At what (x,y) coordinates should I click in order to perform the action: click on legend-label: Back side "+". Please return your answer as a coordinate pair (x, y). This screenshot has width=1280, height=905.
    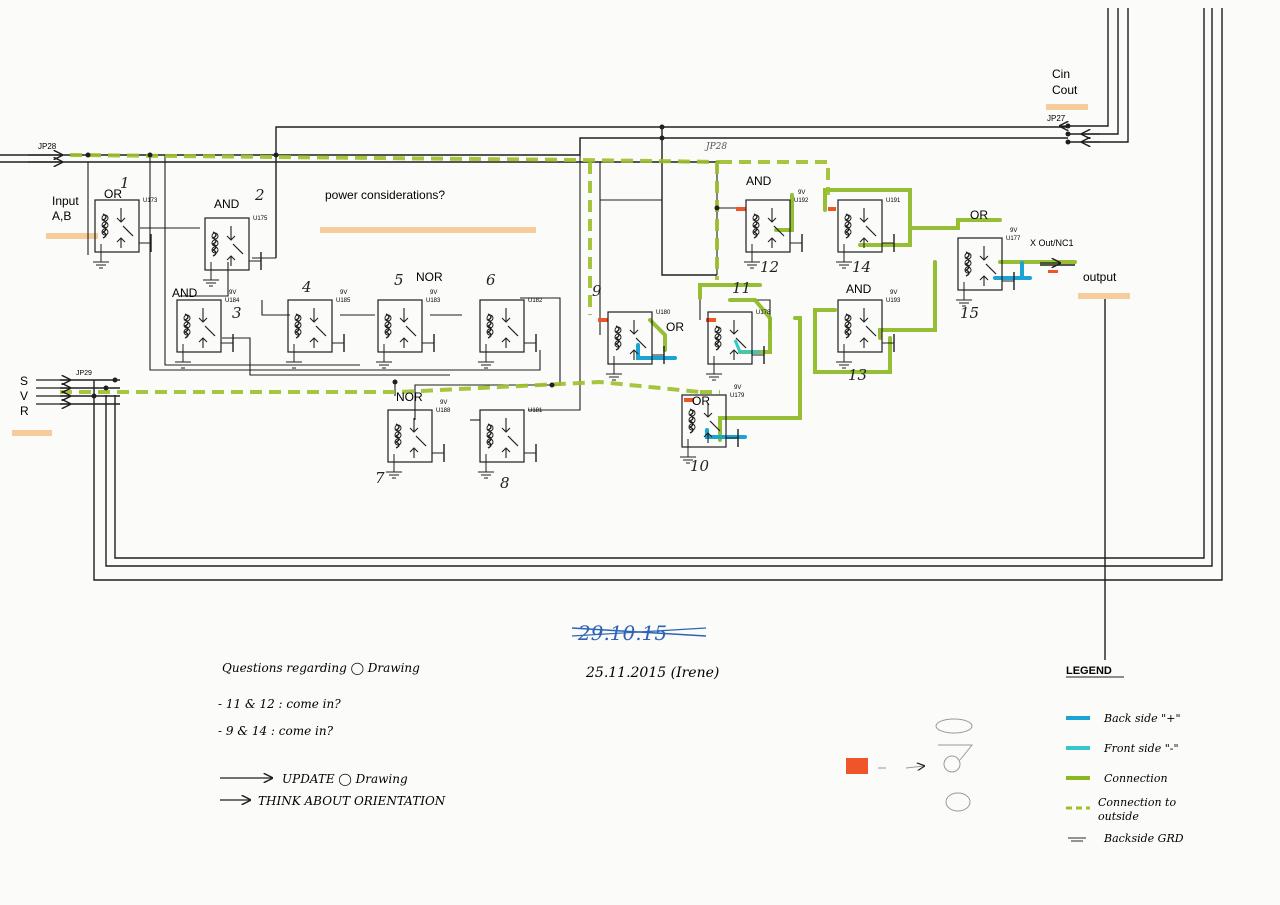
    Looking at the image, I should click on (1142, 718).